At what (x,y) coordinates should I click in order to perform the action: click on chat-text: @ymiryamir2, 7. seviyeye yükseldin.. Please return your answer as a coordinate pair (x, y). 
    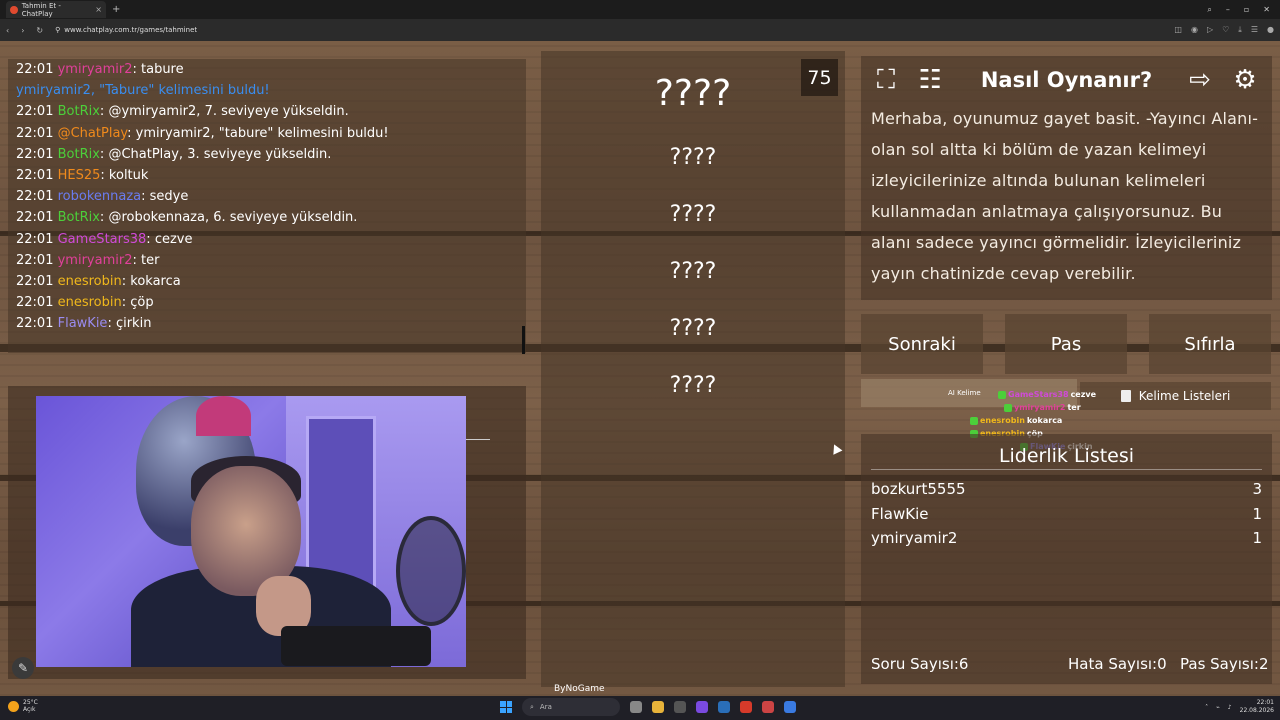
    Looking at the image, I should click on (228, 112).